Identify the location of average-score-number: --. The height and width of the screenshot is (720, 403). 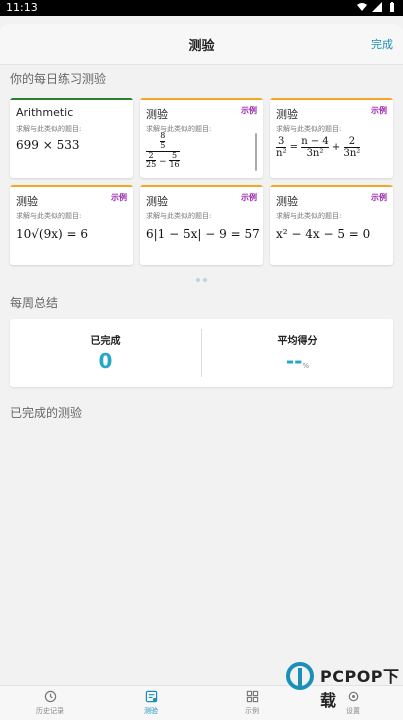
(294, 361).